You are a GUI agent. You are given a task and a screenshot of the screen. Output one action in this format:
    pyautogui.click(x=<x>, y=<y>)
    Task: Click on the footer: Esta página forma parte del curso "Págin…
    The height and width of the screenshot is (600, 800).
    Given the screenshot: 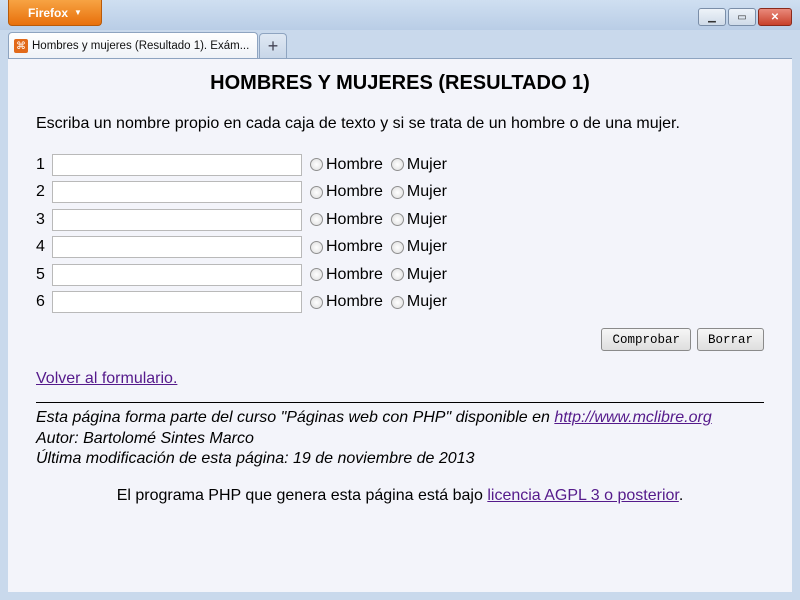 What is the action you would take?
    pyautogui.click(x=400, y=439)
    